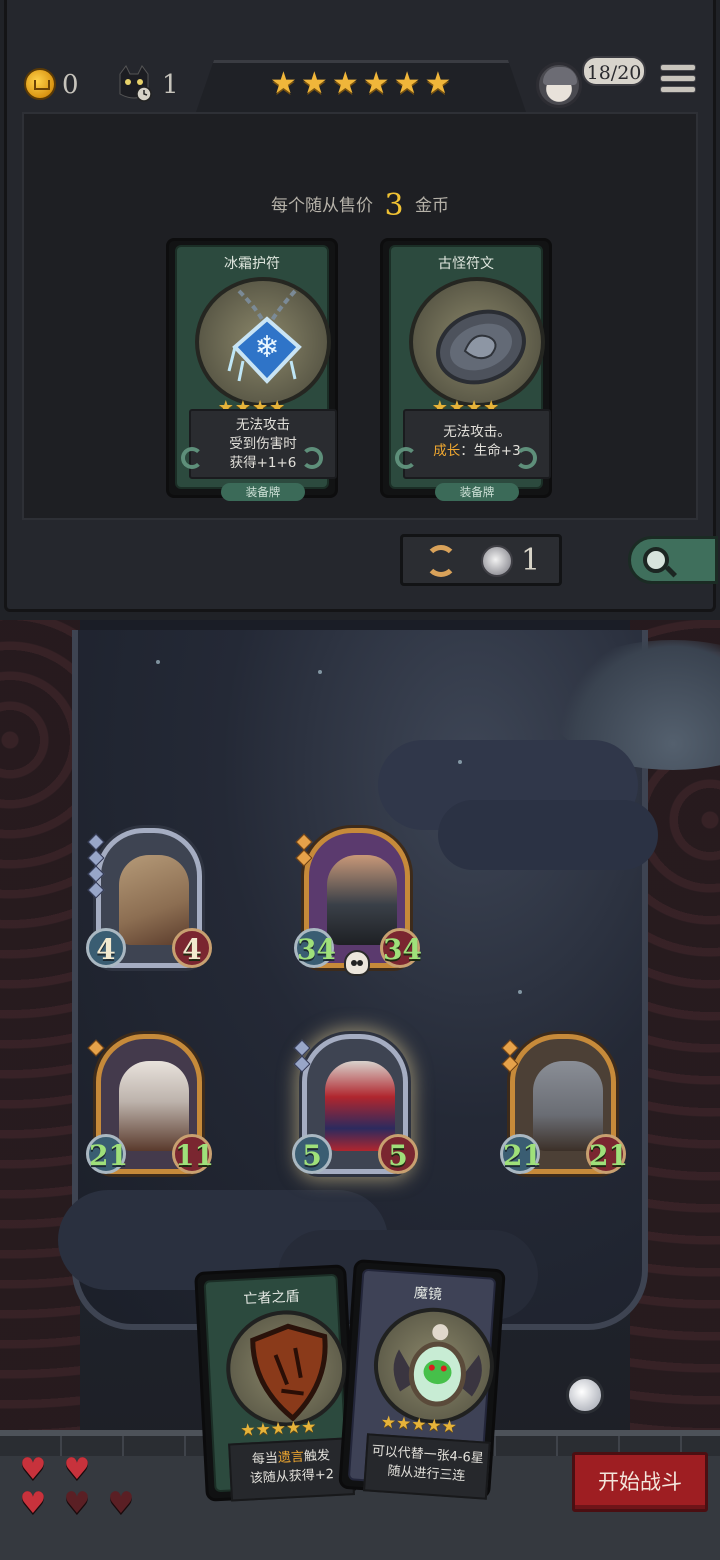  Describe the element at coordinates (673, 560) in the screenshot. I see `search-button` at that location.